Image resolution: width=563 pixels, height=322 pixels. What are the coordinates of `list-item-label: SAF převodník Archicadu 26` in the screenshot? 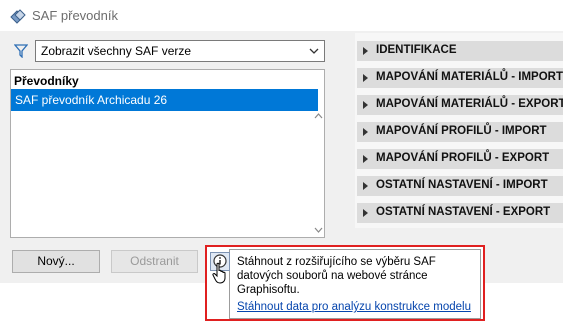 It's located at (91, 100).